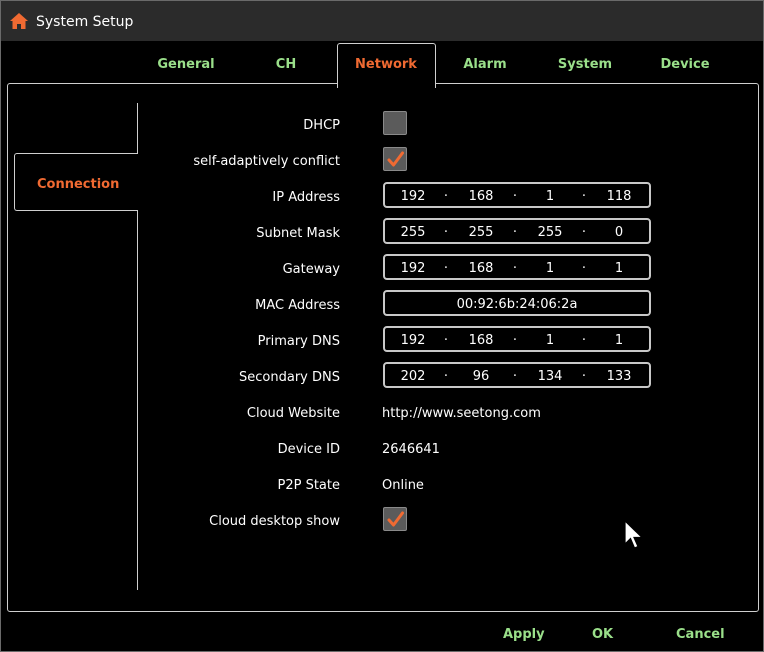 This screenshot has width=764, height=652. What do you see at coordinates (485, 64) in the screenshot?
I see `tab-alarm: Alarm` at bounding box center [485, 64].